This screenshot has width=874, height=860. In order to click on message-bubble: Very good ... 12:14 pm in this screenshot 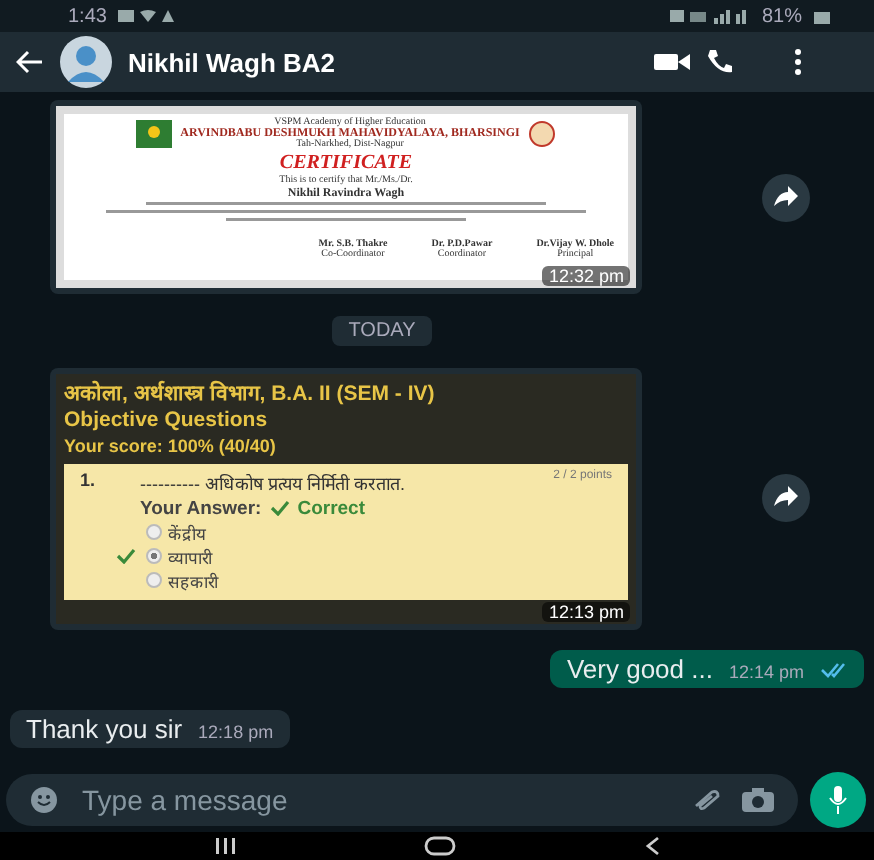, I will do `click(707, 669)`.